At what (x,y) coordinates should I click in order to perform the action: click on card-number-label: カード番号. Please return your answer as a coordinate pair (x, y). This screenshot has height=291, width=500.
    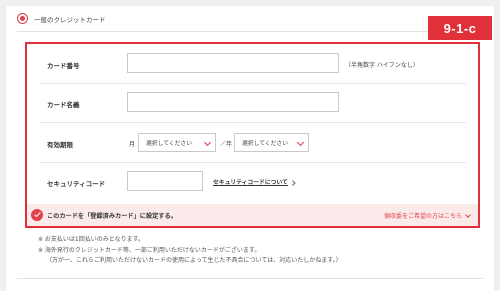
    Looking at the image, I should click on (63, 66).